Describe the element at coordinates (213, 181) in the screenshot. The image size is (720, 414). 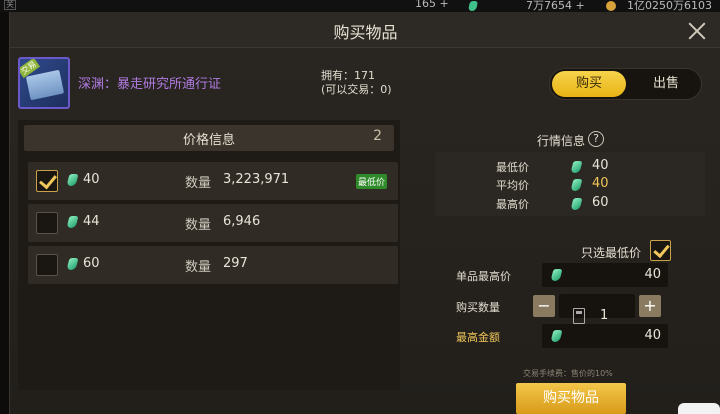
I see `price-row: 40 数量 3,223,971 最低价` at that location.